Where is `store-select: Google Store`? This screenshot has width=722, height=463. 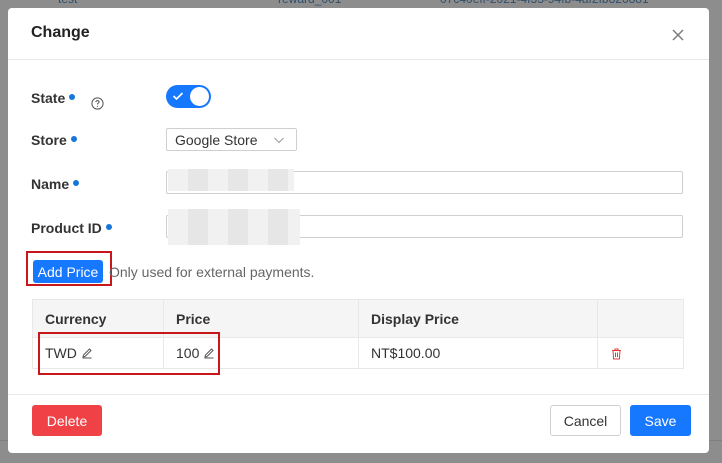
store-select: Google Store is located at coordinates (231, 139).